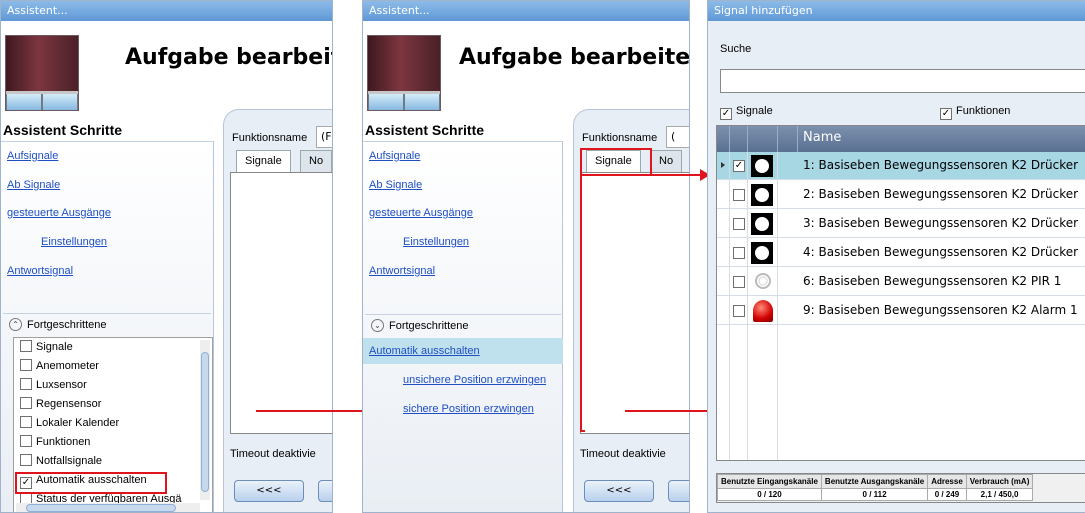 Image resolution: width=1085 pixels, height=513 pixels. What do you see at coordinates (896, 11) in the screenshot?
I see `window-title: Signal hinzufügen` at bounding box center [896, 11].